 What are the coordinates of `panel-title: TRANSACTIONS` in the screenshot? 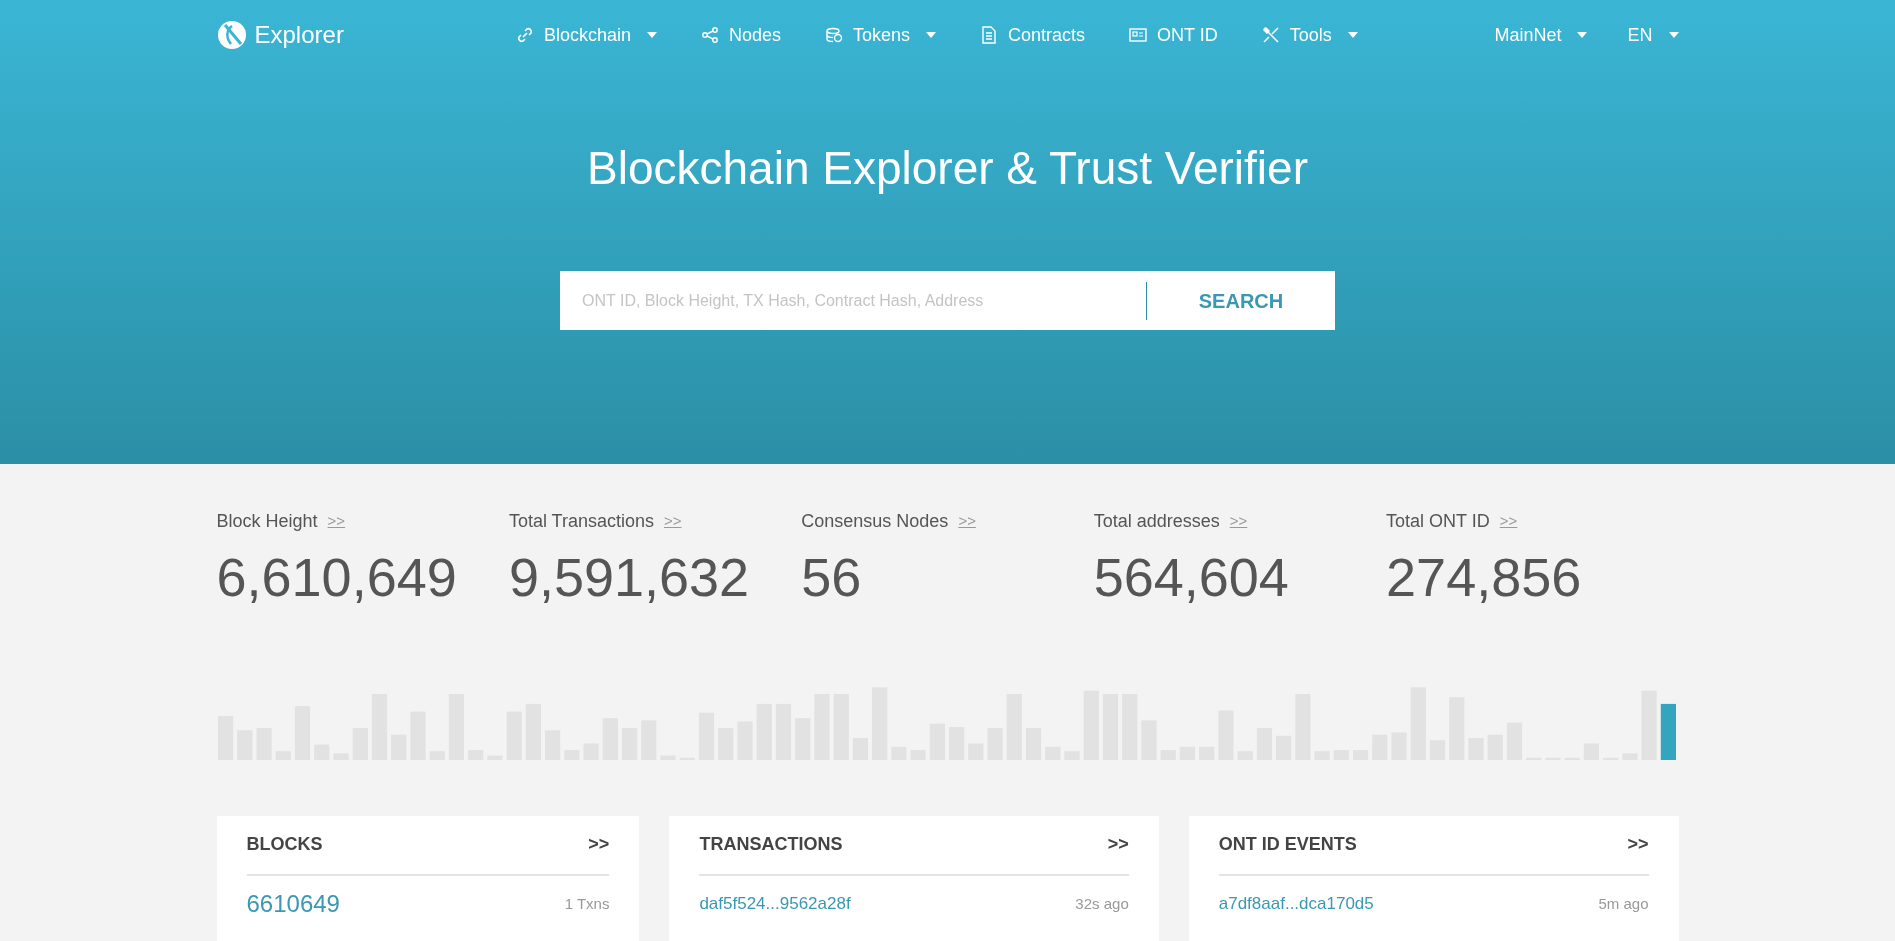 It's located at (771, 845).